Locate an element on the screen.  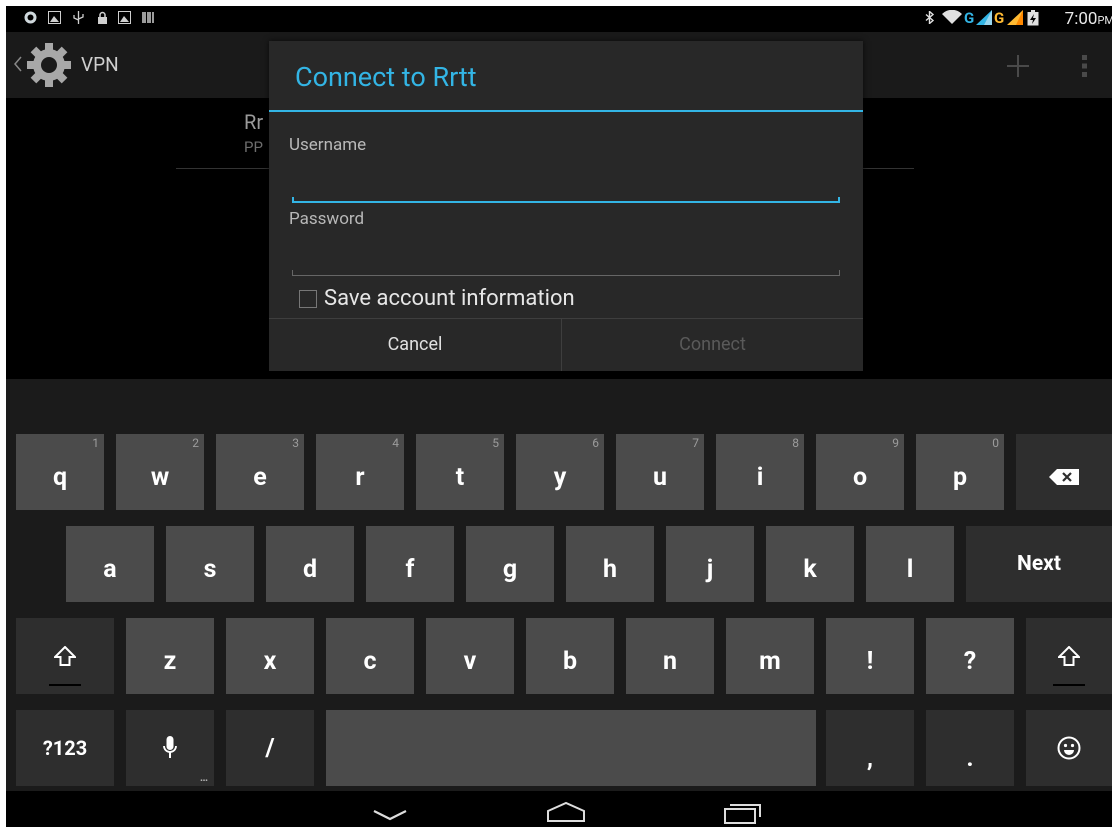
barcode-icon is located at coordinates (148, 17).